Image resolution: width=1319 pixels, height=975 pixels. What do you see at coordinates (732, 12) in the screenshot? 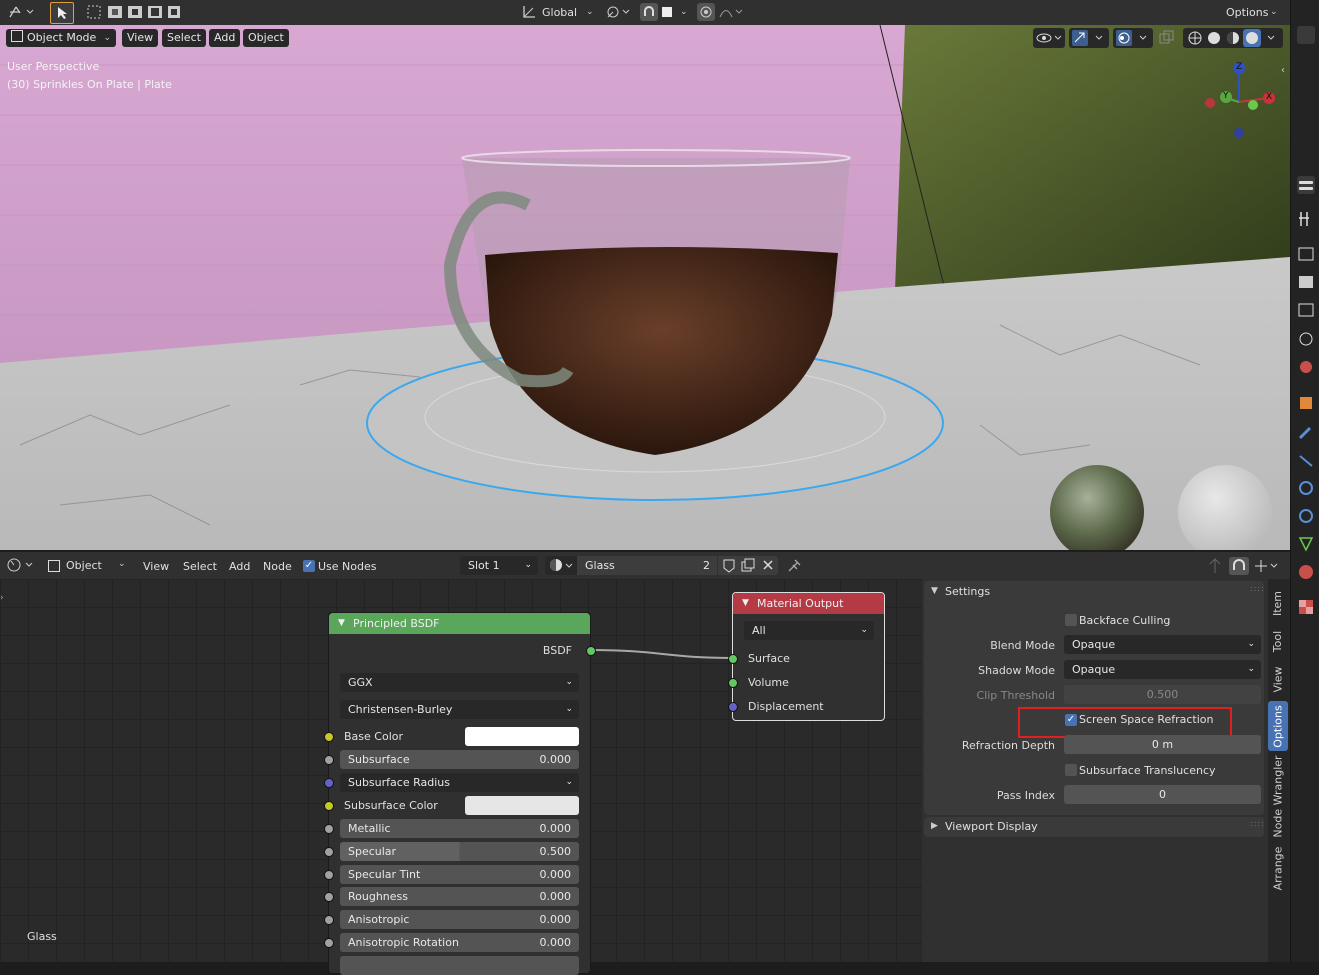
I see `falloff-curve-icon` at bounding box center [732, 12].